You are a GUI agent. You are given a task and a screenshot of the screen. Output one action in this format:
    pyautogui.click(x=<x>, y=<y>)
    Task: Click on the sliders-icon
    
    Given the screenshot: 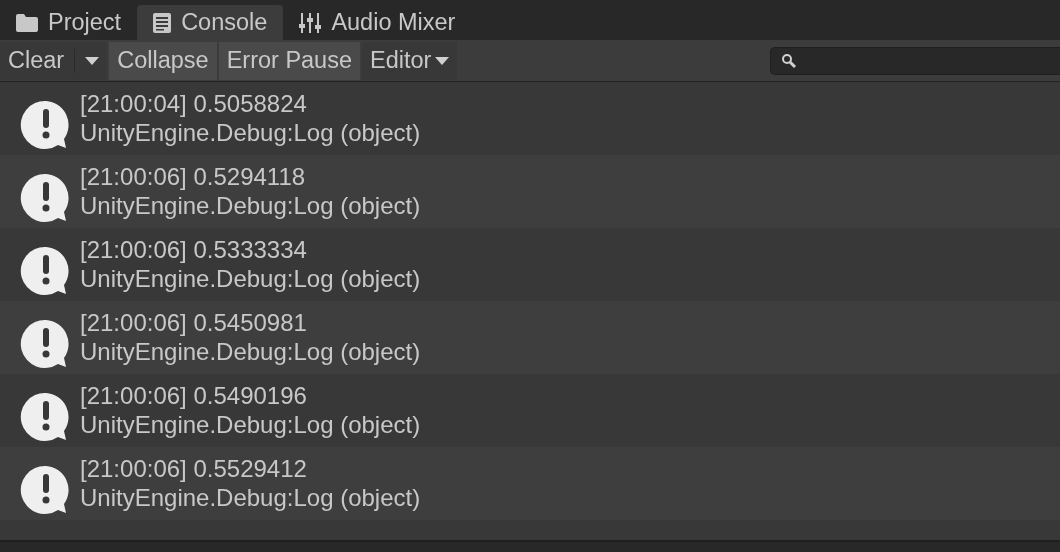 What is the action you would take?
    pyautogui.click(x=310, y=22)
    